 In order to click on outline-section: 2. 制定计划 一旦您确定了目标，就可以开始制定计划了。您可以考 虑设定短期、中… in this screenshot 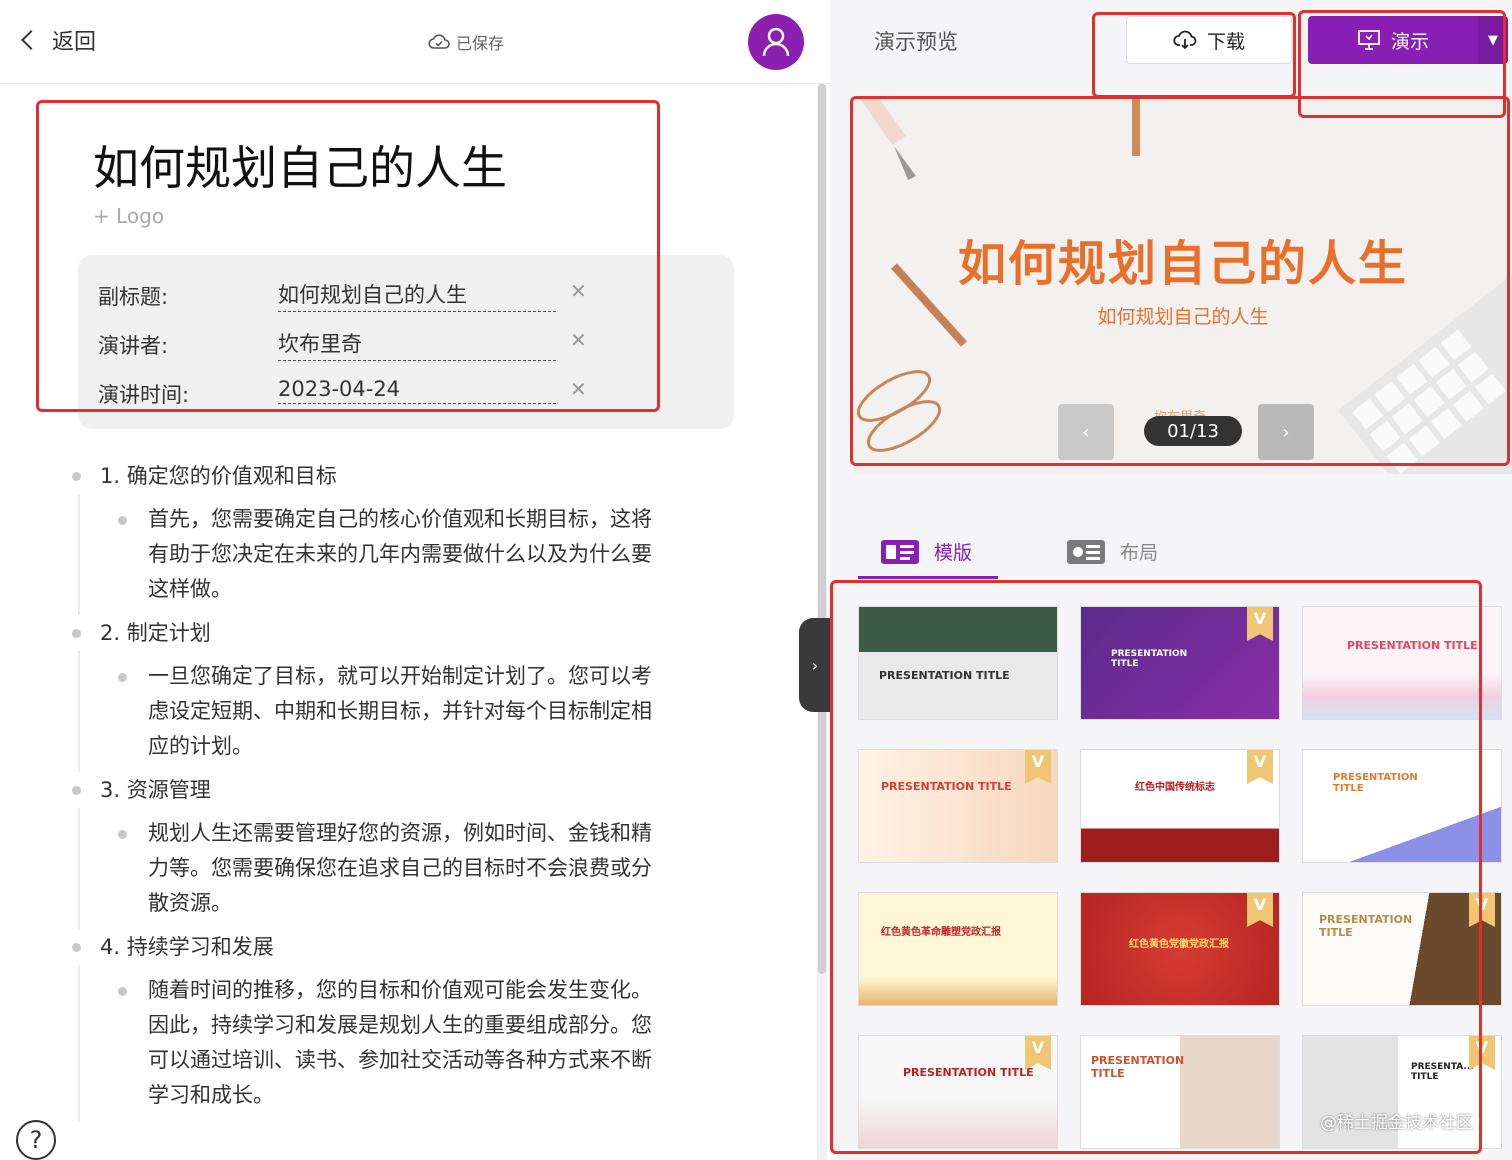, I will do `click(380, 693)`.